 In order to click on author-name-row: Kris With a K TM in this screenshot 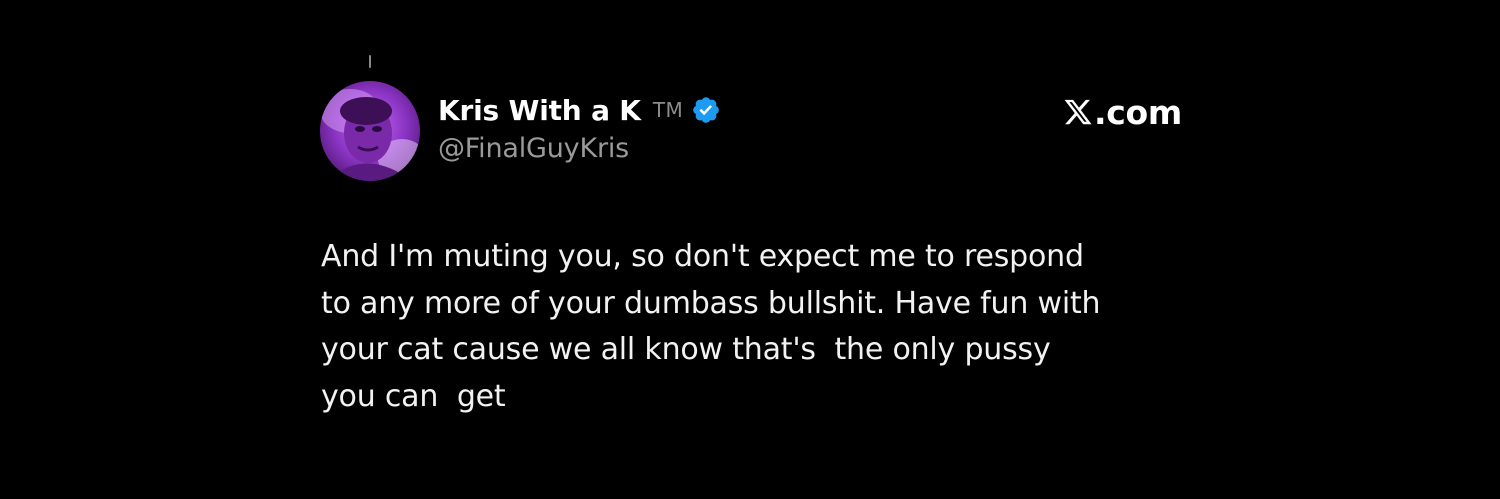, I will do `click(579, 110)`.